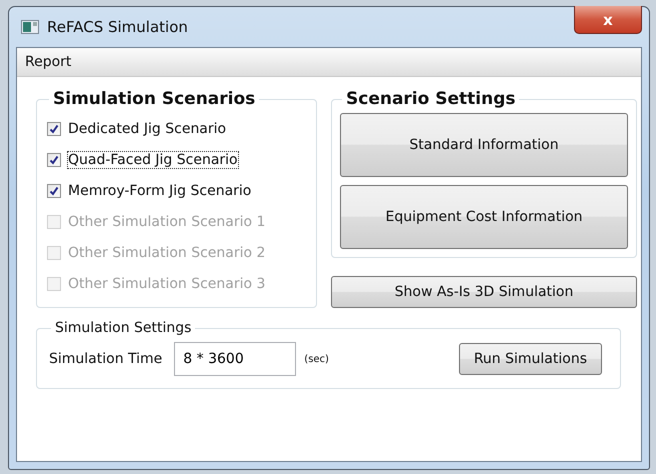 The width and height of the screenshot is (656, 474). I want to click on field-label: Simulation Time, so click(105, 359).